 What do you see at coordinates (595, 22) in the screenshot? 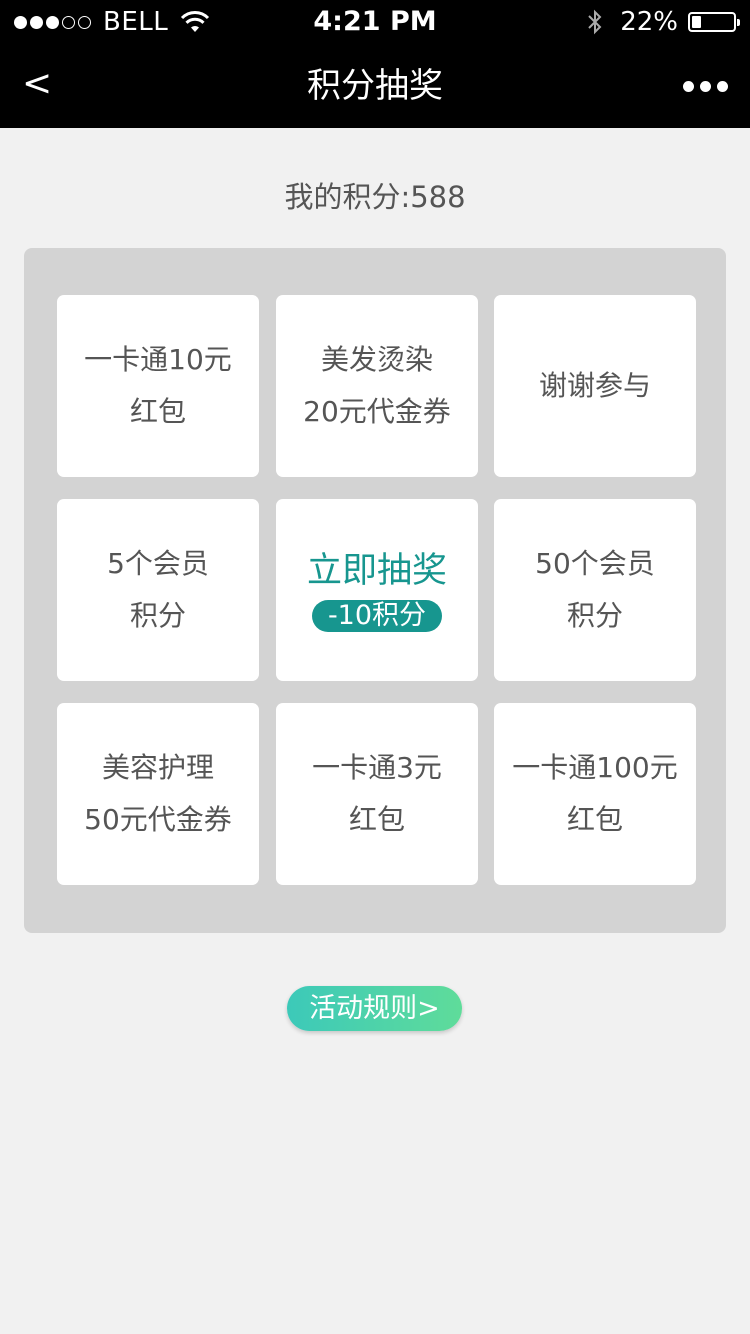
I see `bluetooth-icon` at bounding box center [595, 22].